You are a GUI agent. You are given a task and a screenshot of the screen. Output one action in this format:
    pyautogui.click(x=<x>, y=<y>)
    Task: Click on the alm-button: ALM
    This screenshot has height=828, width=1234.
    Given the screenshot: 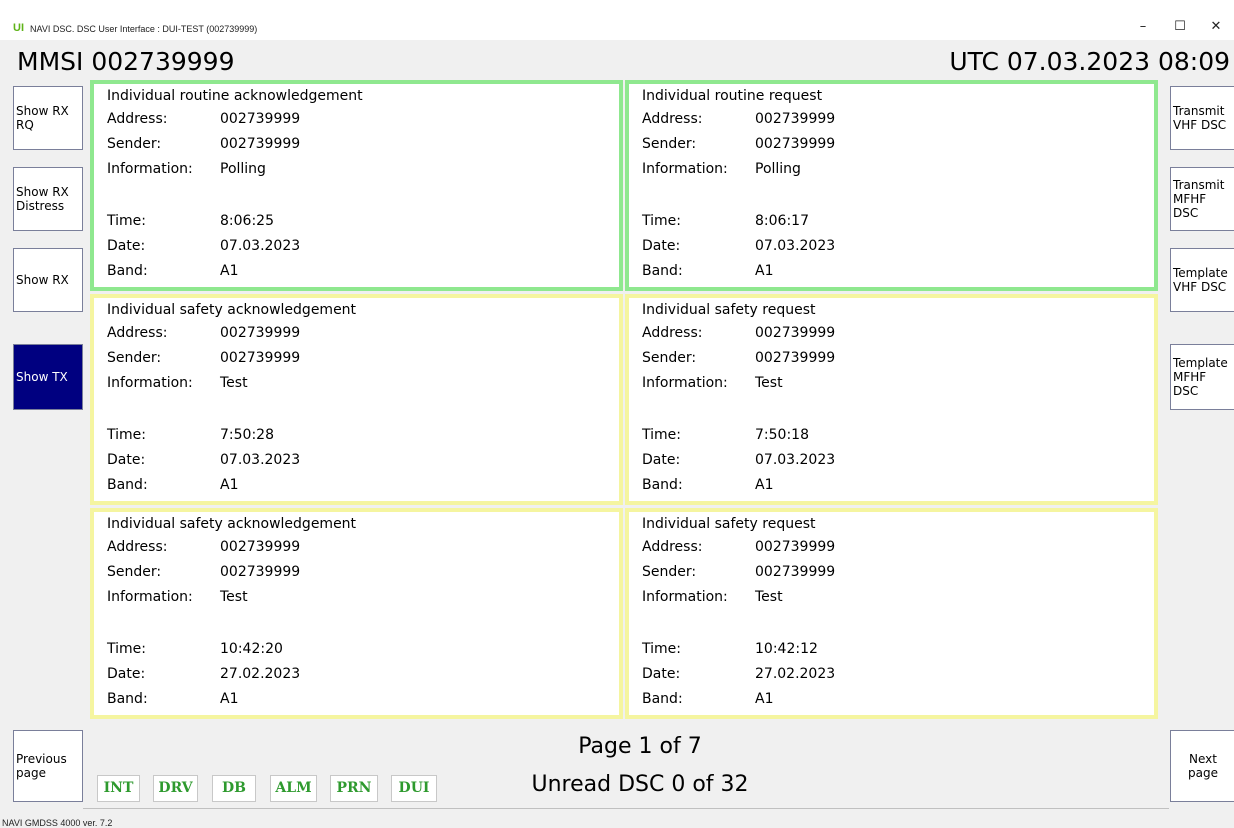 What is the action you would take?
    pyautogui.click(x=293, y=788)
    